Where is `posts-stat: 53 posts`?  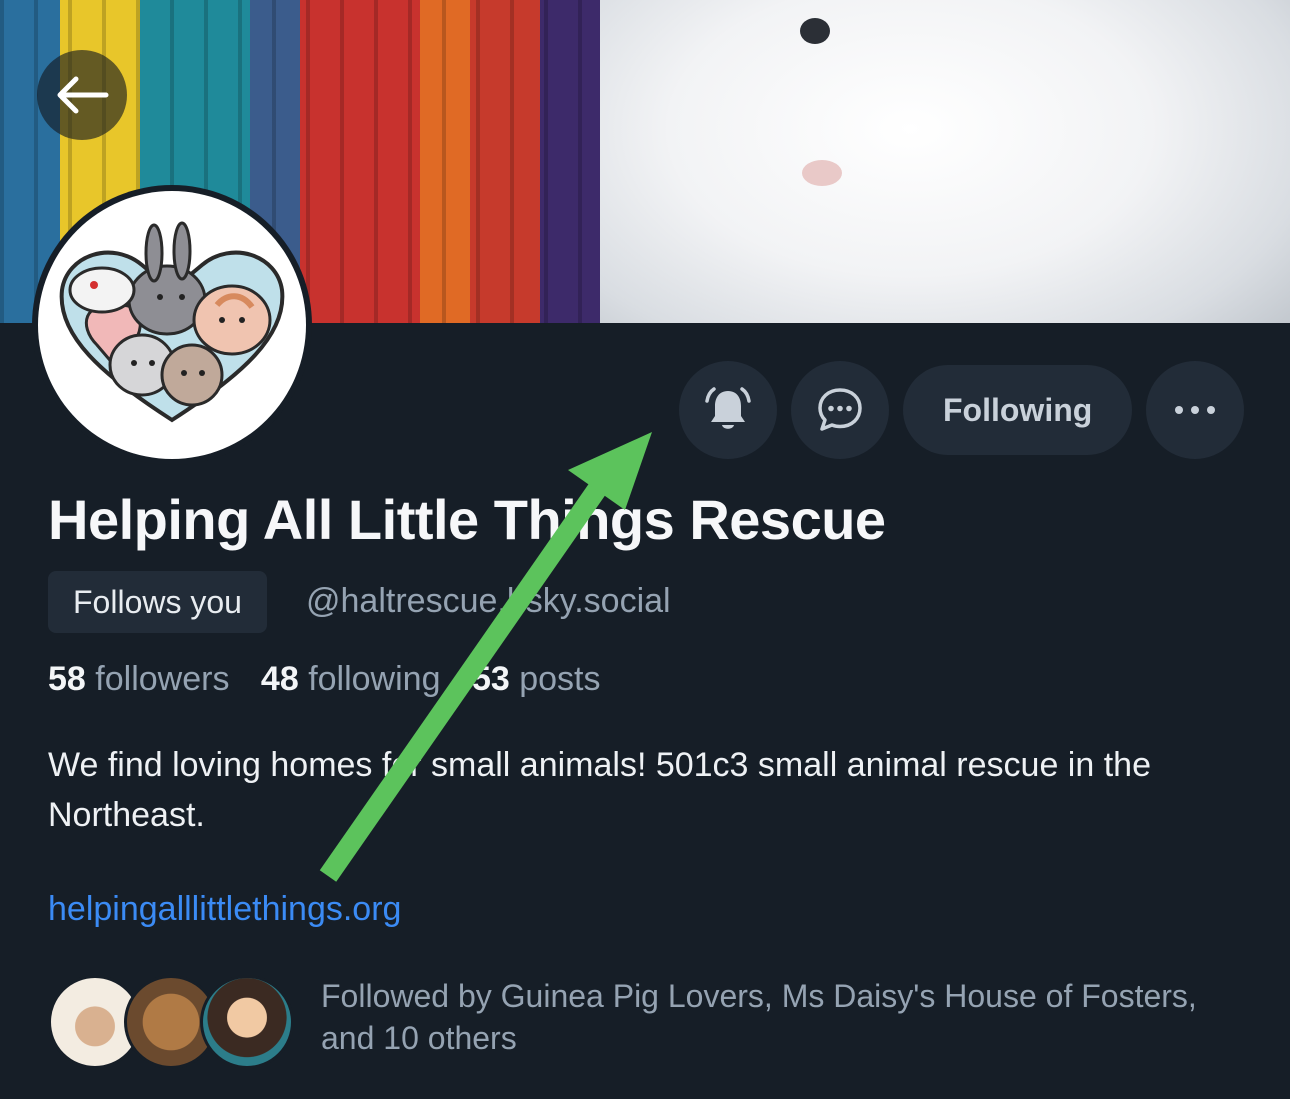
posts-stat: 53 posts is located at coordinates (536, 679).